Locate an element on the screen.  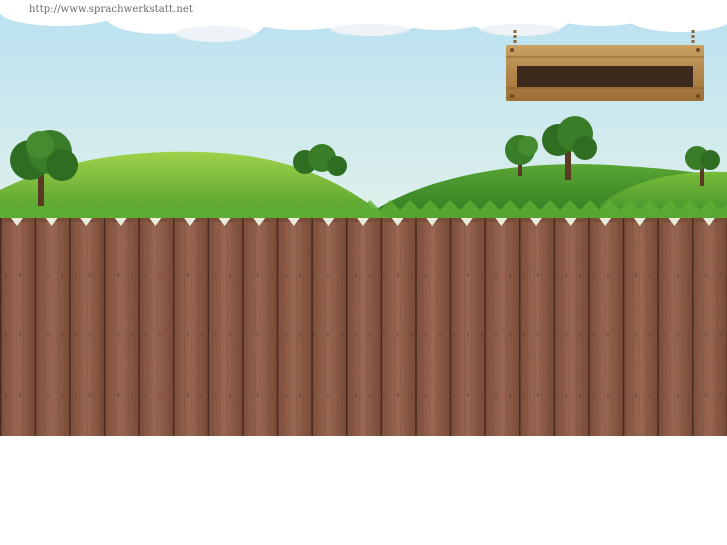
site-url-text: http://www.sprachwerkstatt.net is located at coordinates (111, 9).